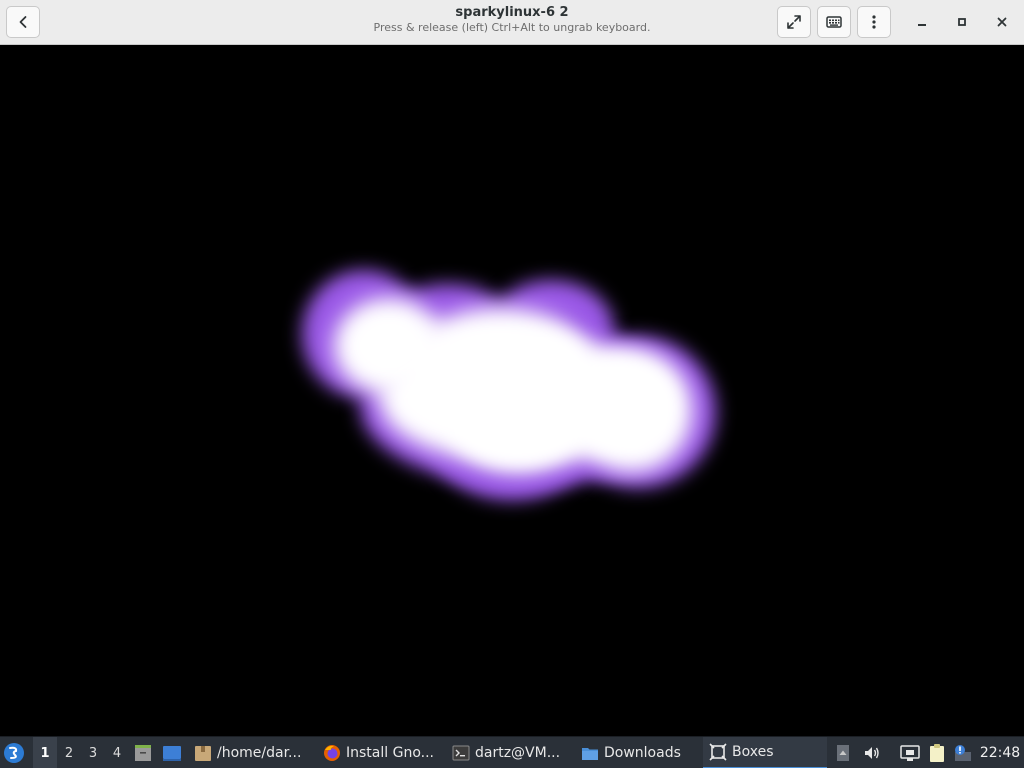 The width and height of the screenshot is (1024, 768). I want to click on minimize-icon, so click(922, 25).